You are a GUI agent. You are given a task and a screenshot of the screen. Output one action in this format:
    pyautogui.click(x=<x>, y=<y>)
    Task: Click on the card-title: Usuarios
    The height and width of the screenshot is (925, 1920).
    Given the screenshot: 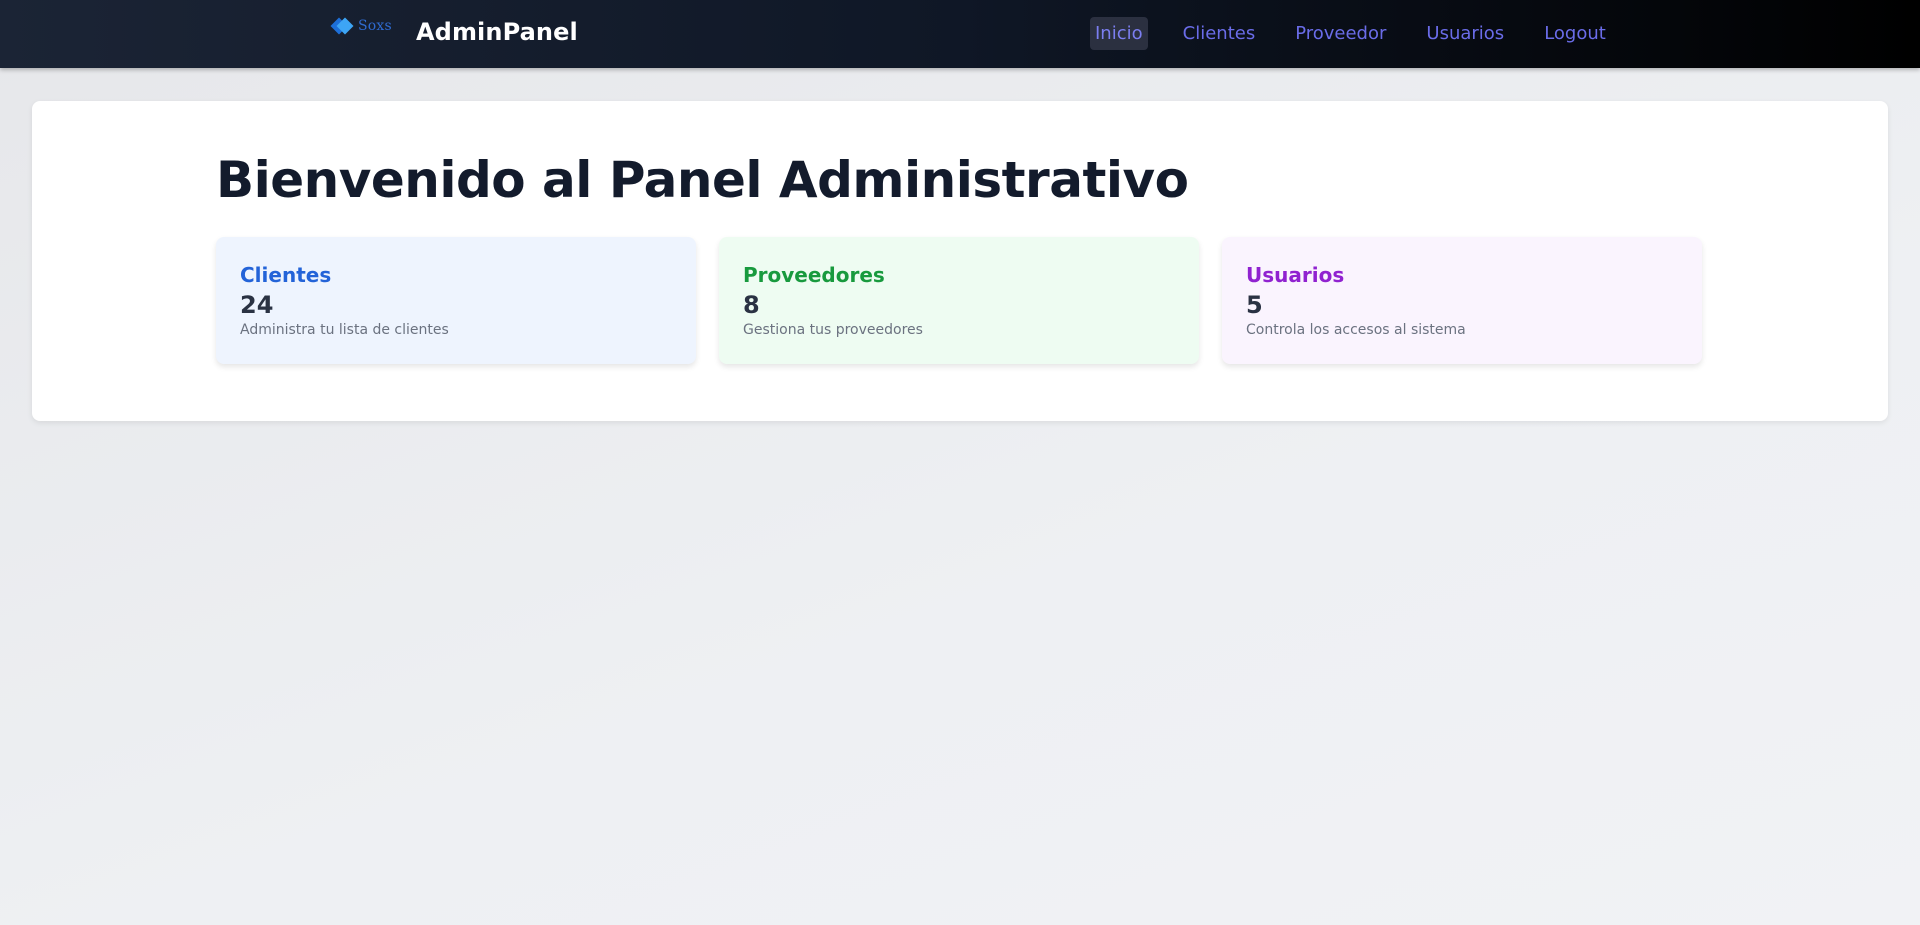 What is the action you would take?
    pyautogui.click(x=1295, y=275)
    